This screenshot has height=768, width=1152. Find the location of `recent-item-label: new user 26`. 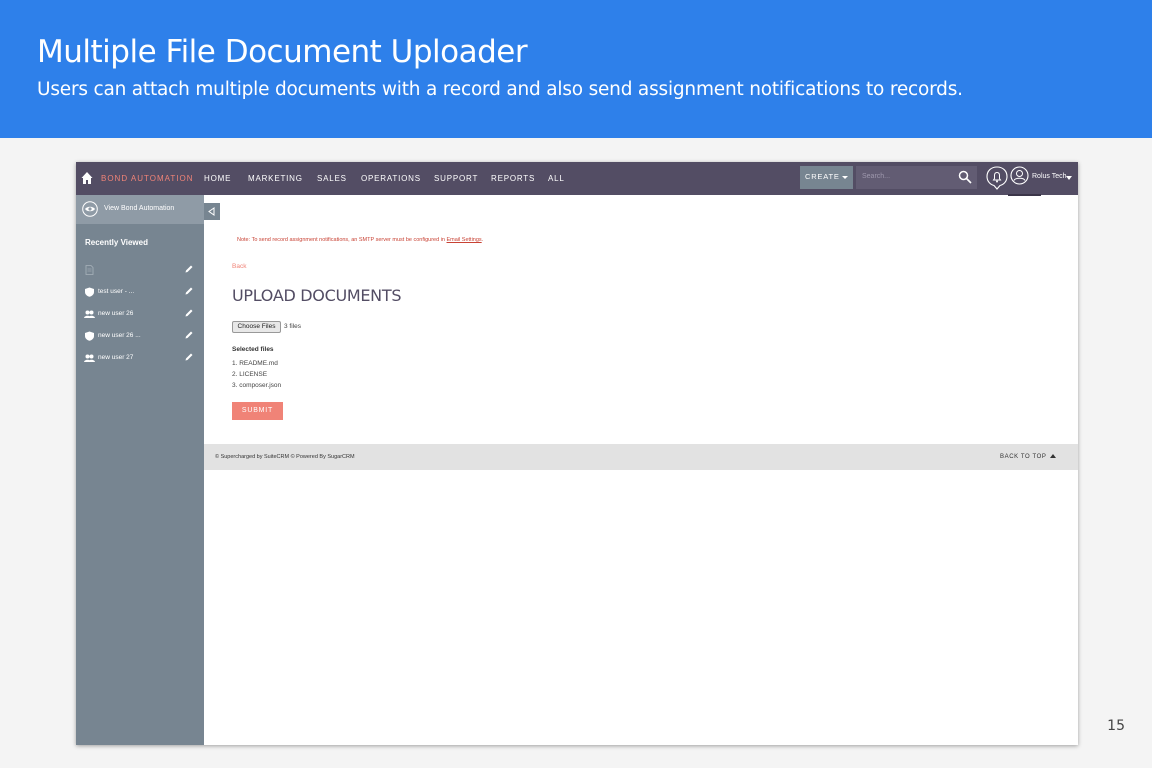

recent-item-label: new user 26 is located at coordinates (116, 313).